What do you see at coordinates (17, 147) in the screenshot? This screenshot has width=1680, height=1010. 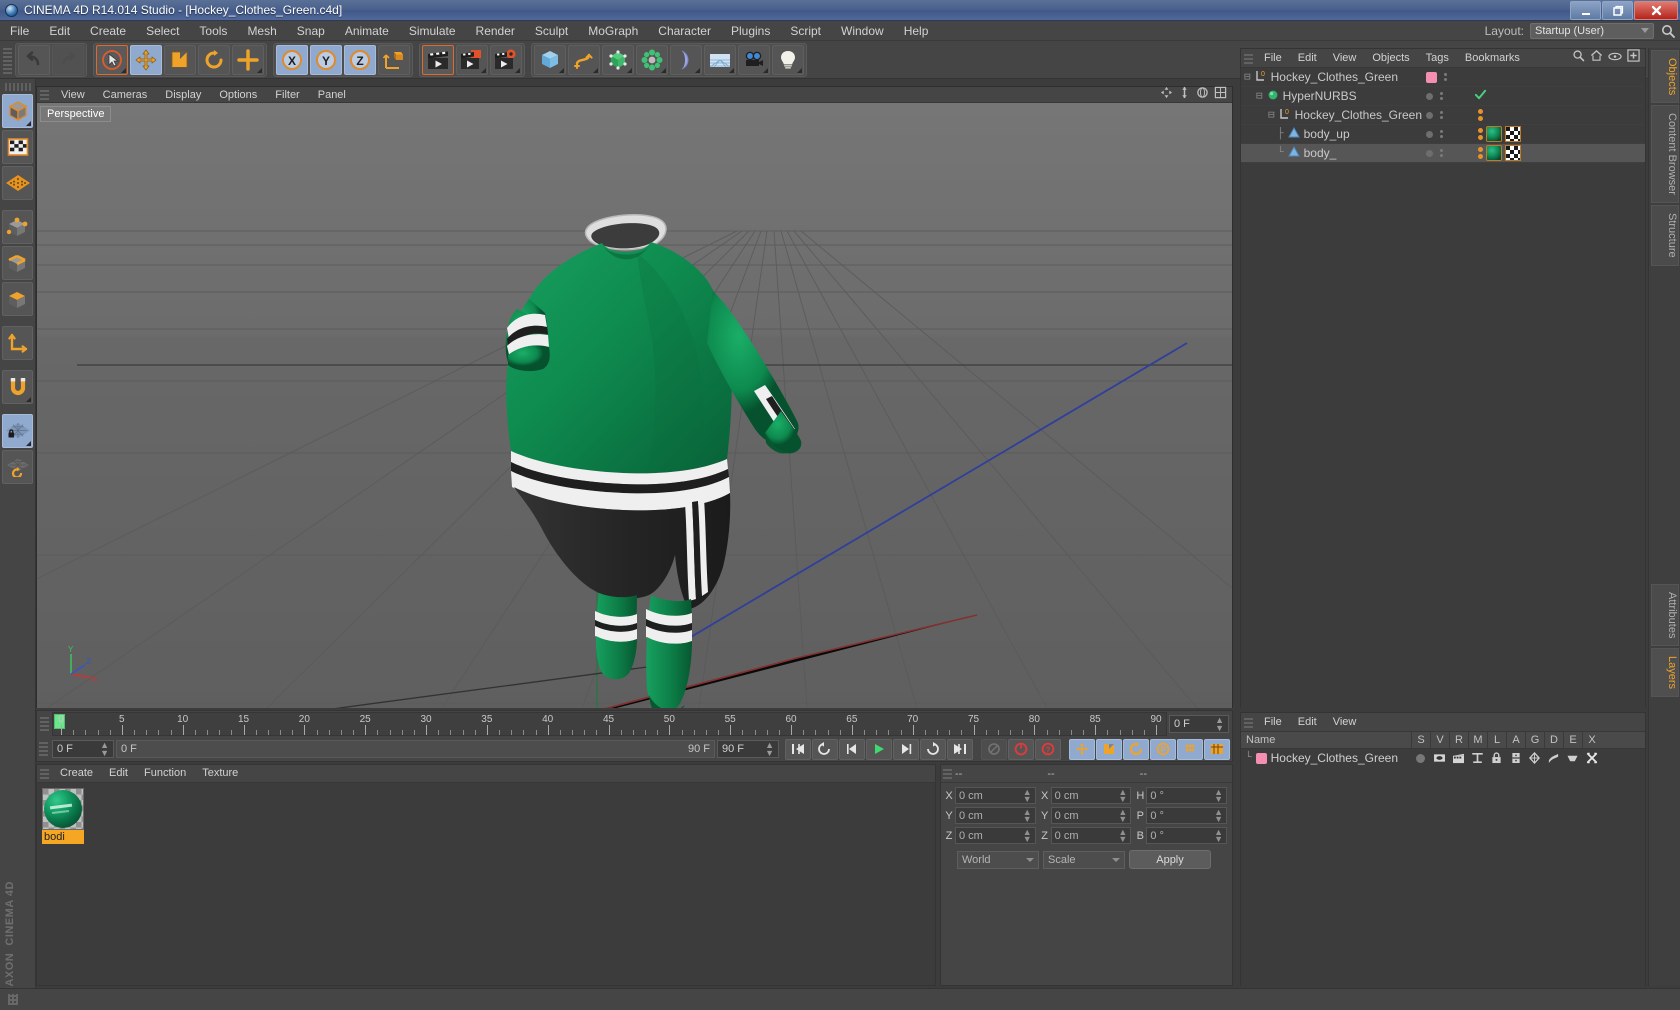 I see `texture-mode-icon` at bounding box center [17, 147].